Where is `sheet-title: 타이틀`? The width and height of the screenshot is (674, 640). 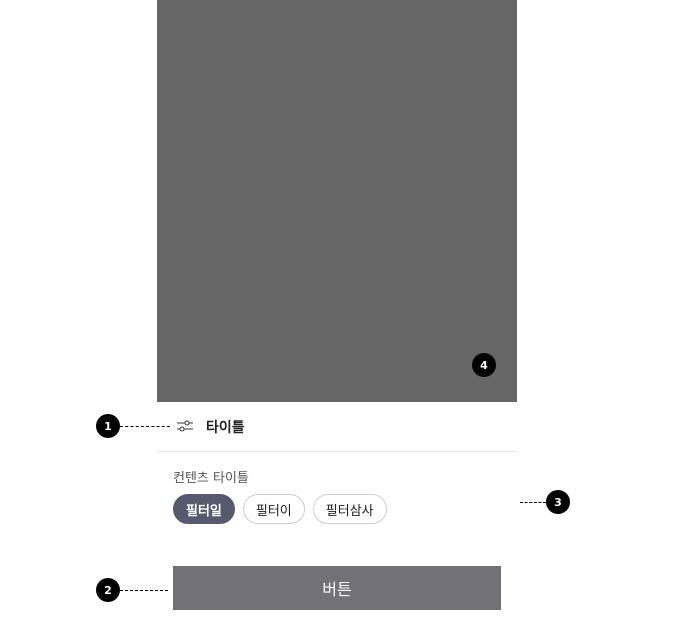 sheet-title: 타이틀 is located at coordinates (225, 428).